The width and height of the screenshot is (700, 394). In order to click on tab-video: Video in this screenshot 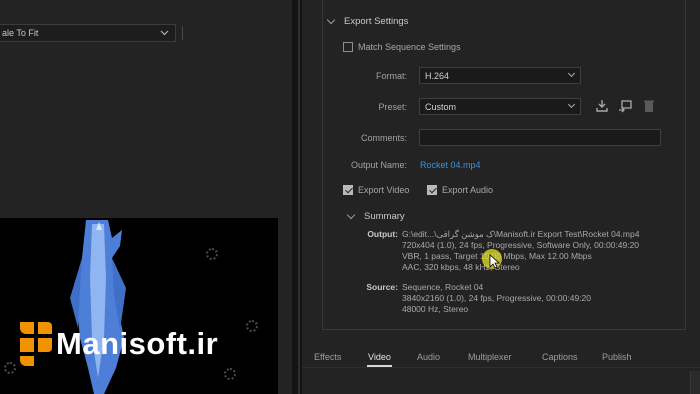, I will do `click(379, 359)`.